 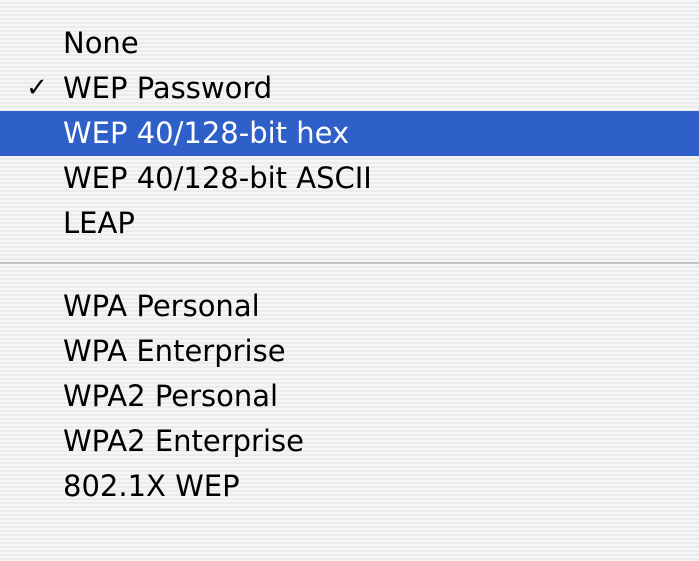 What do you see at coordinates (171, 396) in the screenshot?
I see `menu-item-label: WPA2 Personal` at bounding box center [171, 396].